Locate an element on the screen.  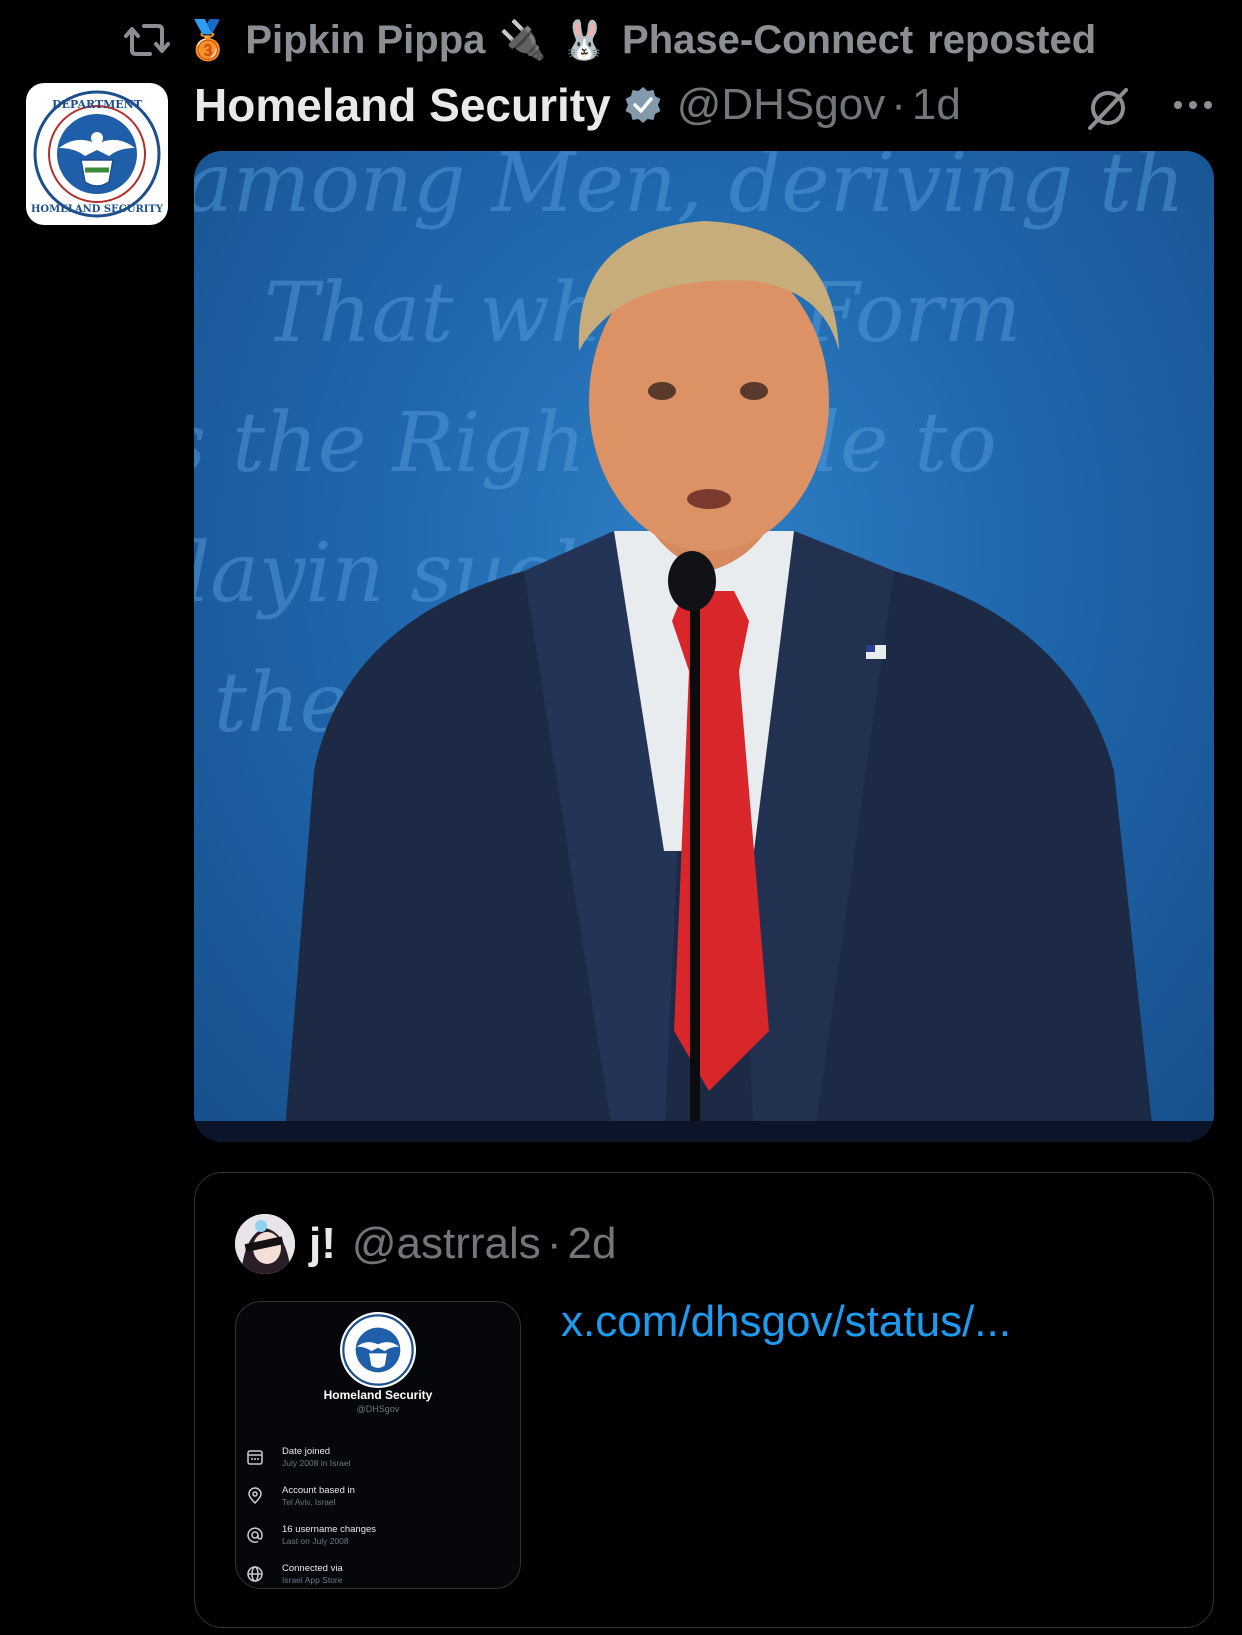
verified-badge-icon is located at coordinates (643, 105).